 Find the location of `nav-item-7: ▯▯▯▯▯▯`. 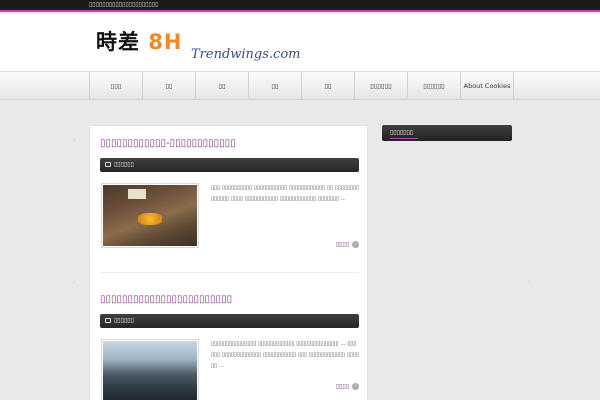

nav-item-7: ▯▯▯▯▯▯ is located at coordinates (433, 86).